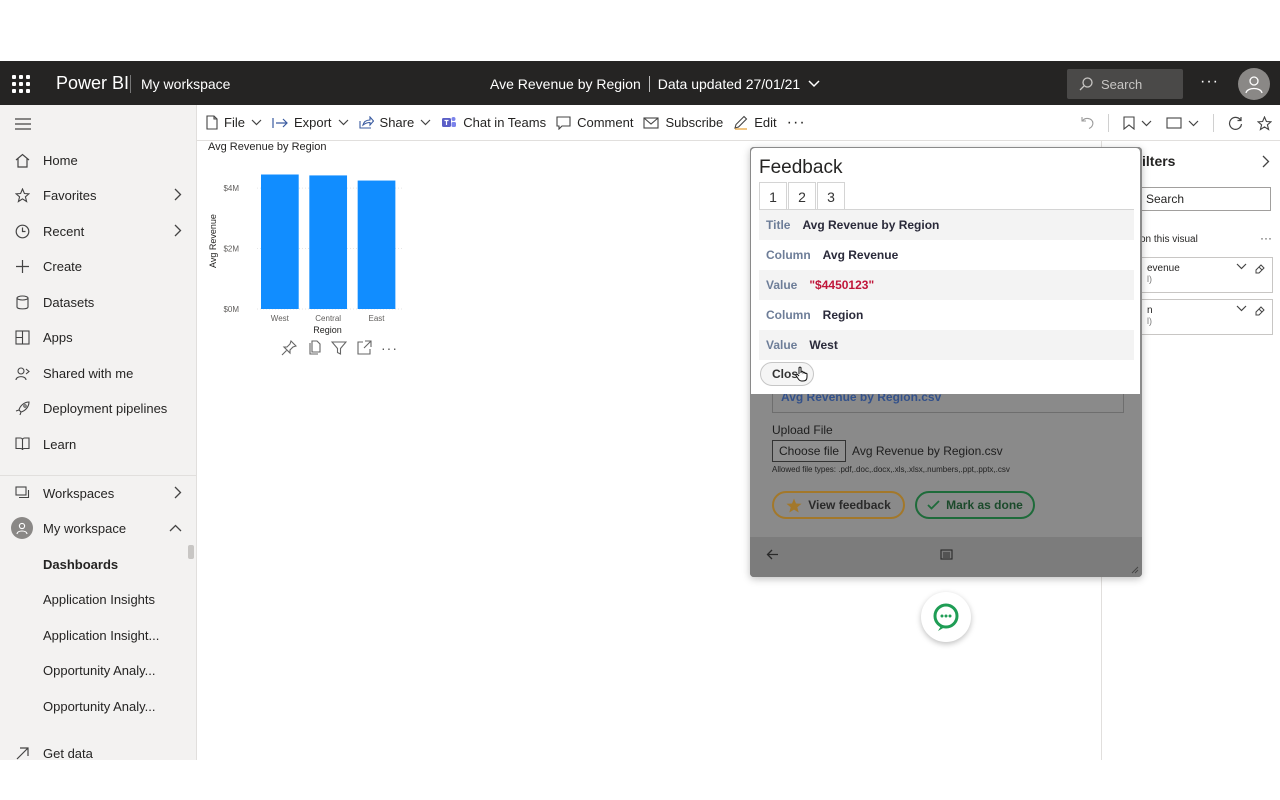 This screenshot has width=1280, height=800. What do you see at coordinates (310, 123) in the screenshot?
I see `export-menu: Export` at bounding box center [310, 123].